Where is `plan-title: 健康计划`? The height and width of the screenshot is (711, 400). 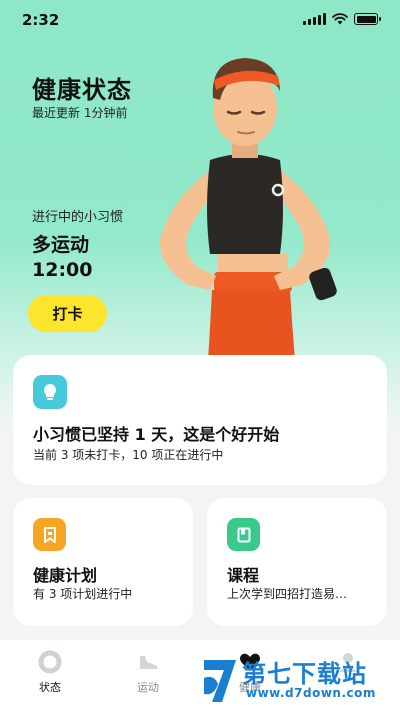 plan-title: 健康计划 is located at coordinates (65, 575).